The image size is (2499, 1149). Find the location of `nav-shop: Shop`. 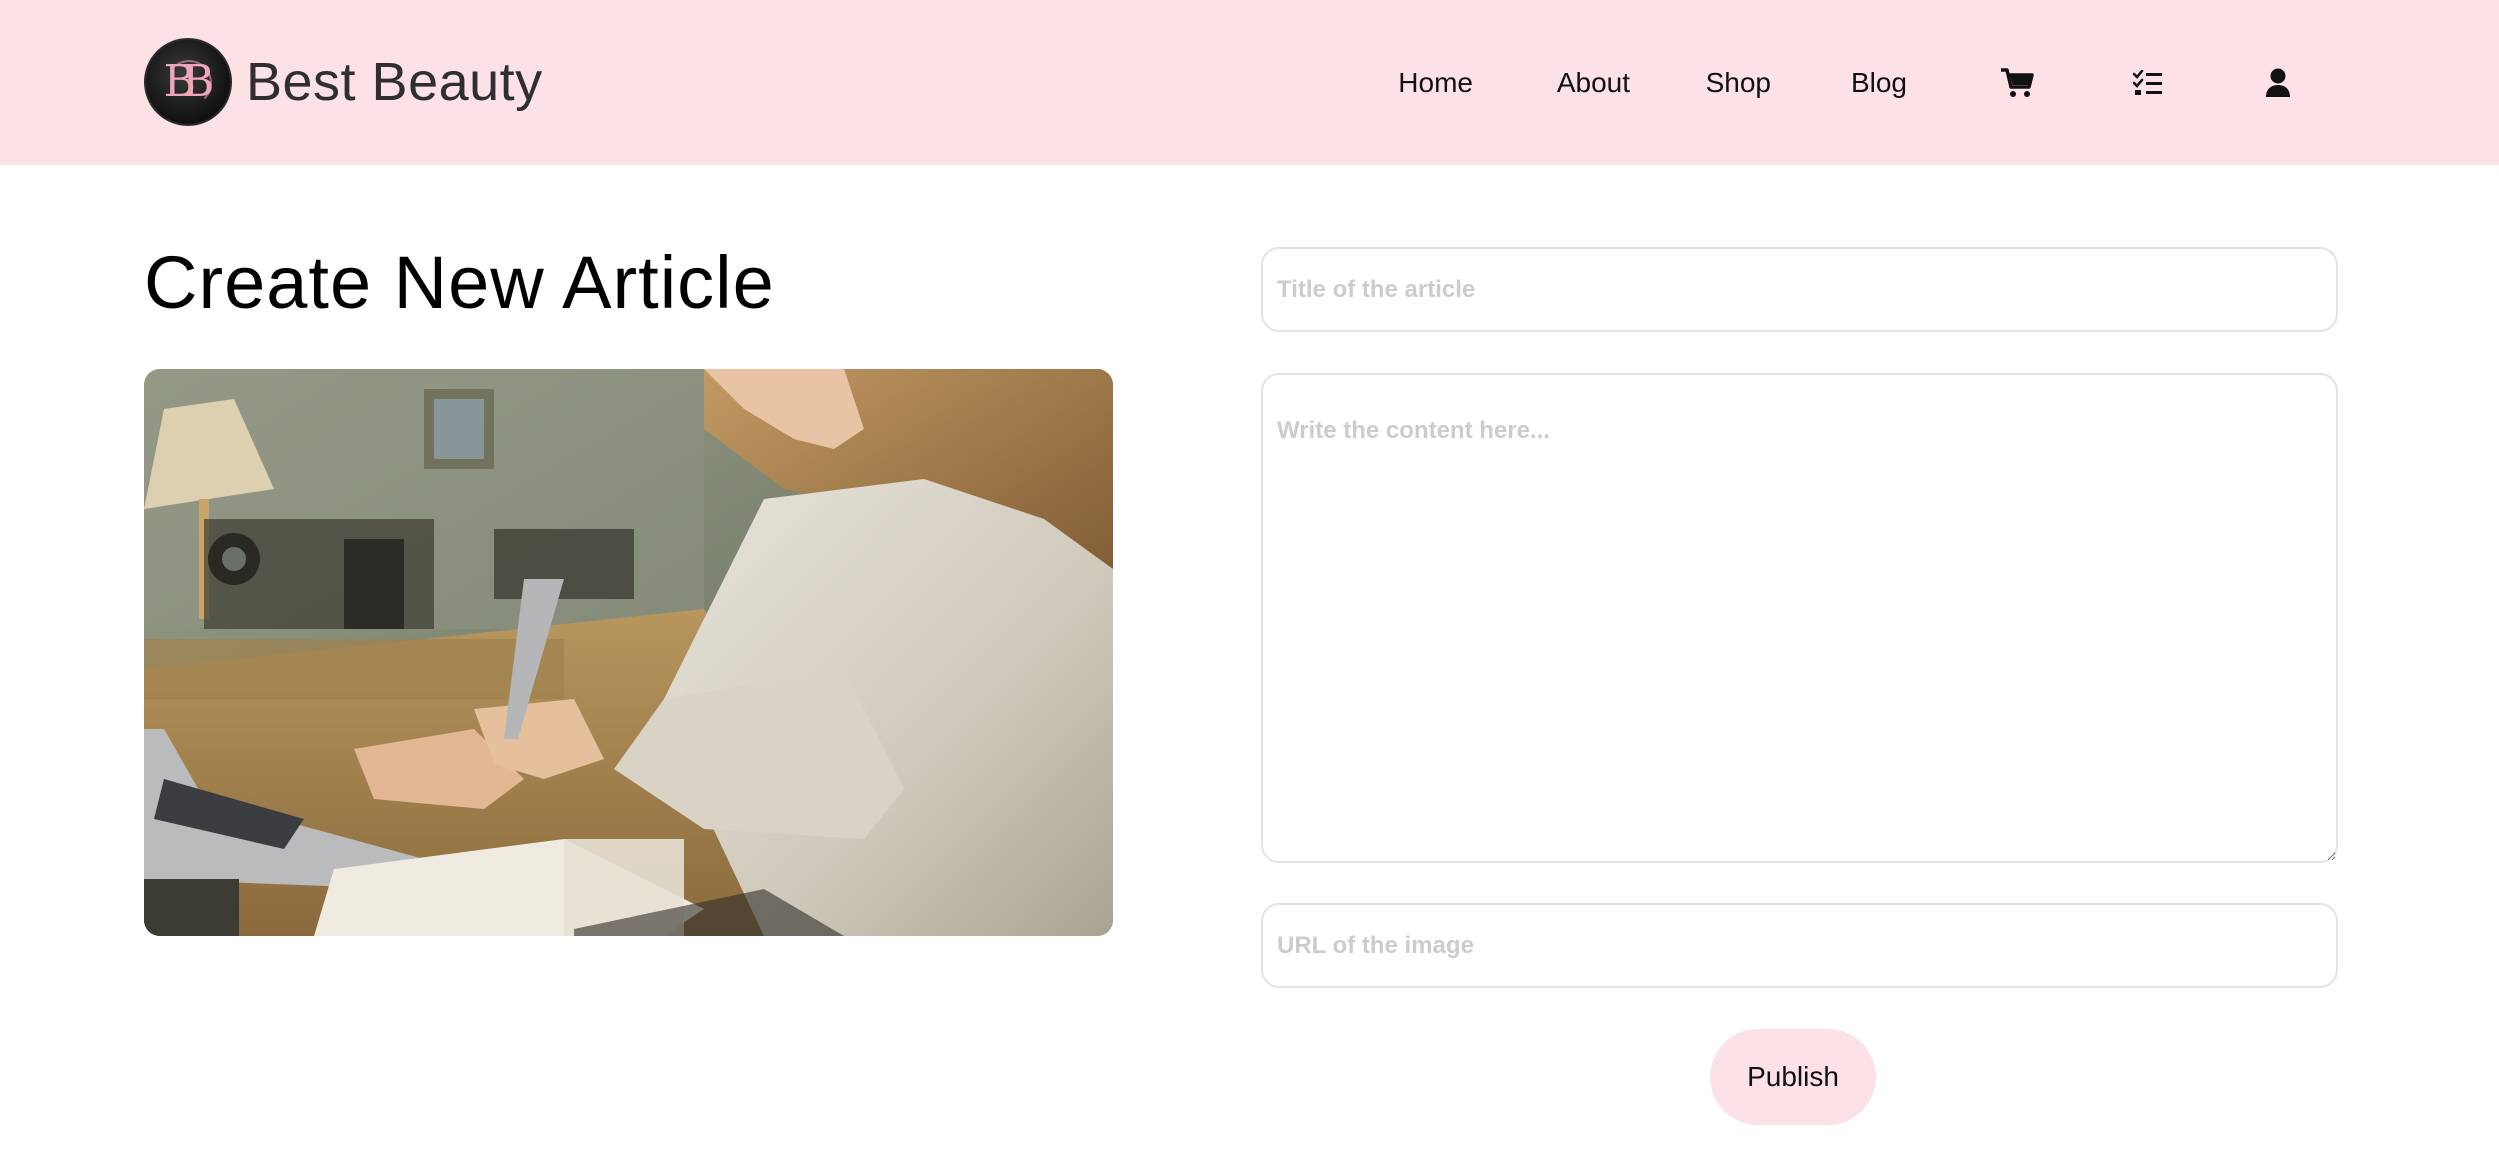

nav-shop: Shop is located at coordinates (1738, 83).